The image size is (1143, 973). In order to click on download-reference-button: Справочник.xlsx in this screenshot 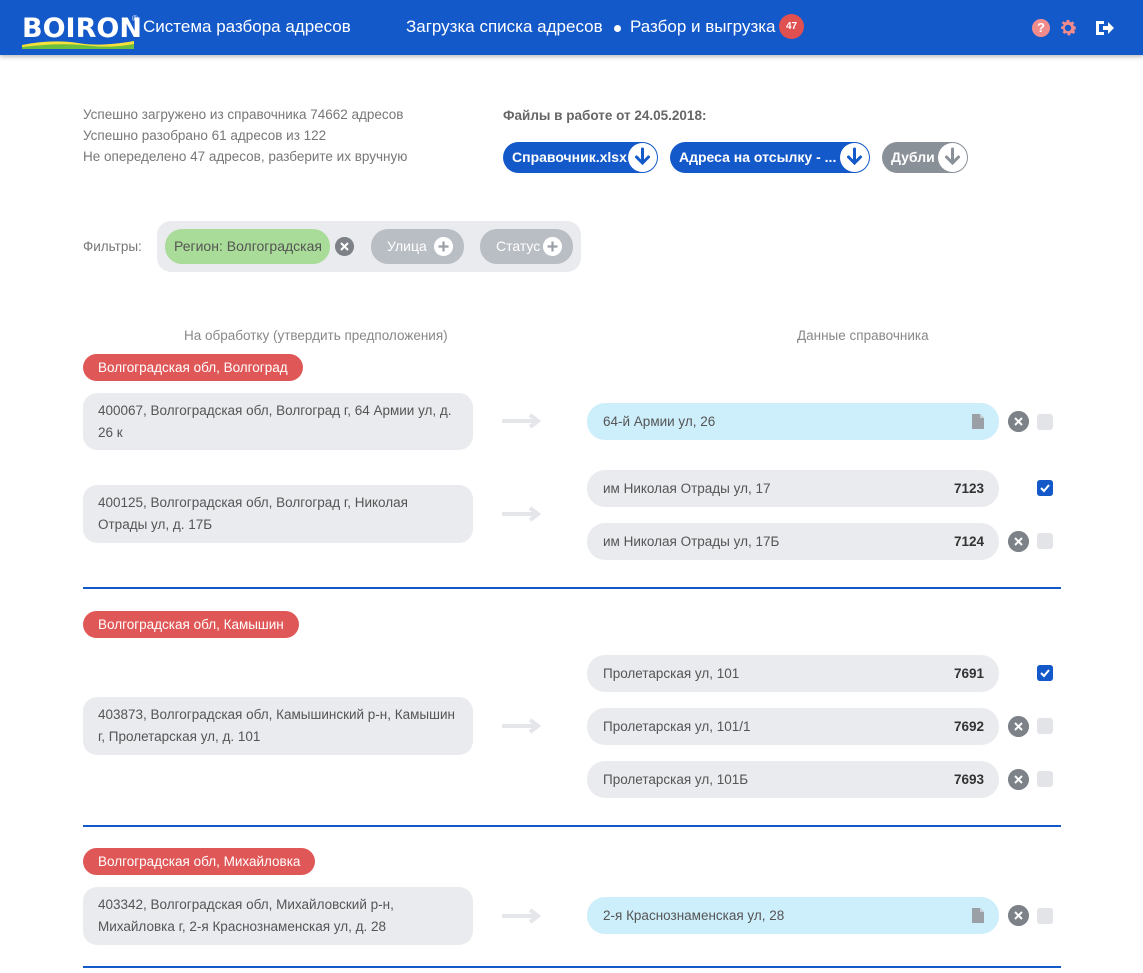, I will do `click(580, 157)`.